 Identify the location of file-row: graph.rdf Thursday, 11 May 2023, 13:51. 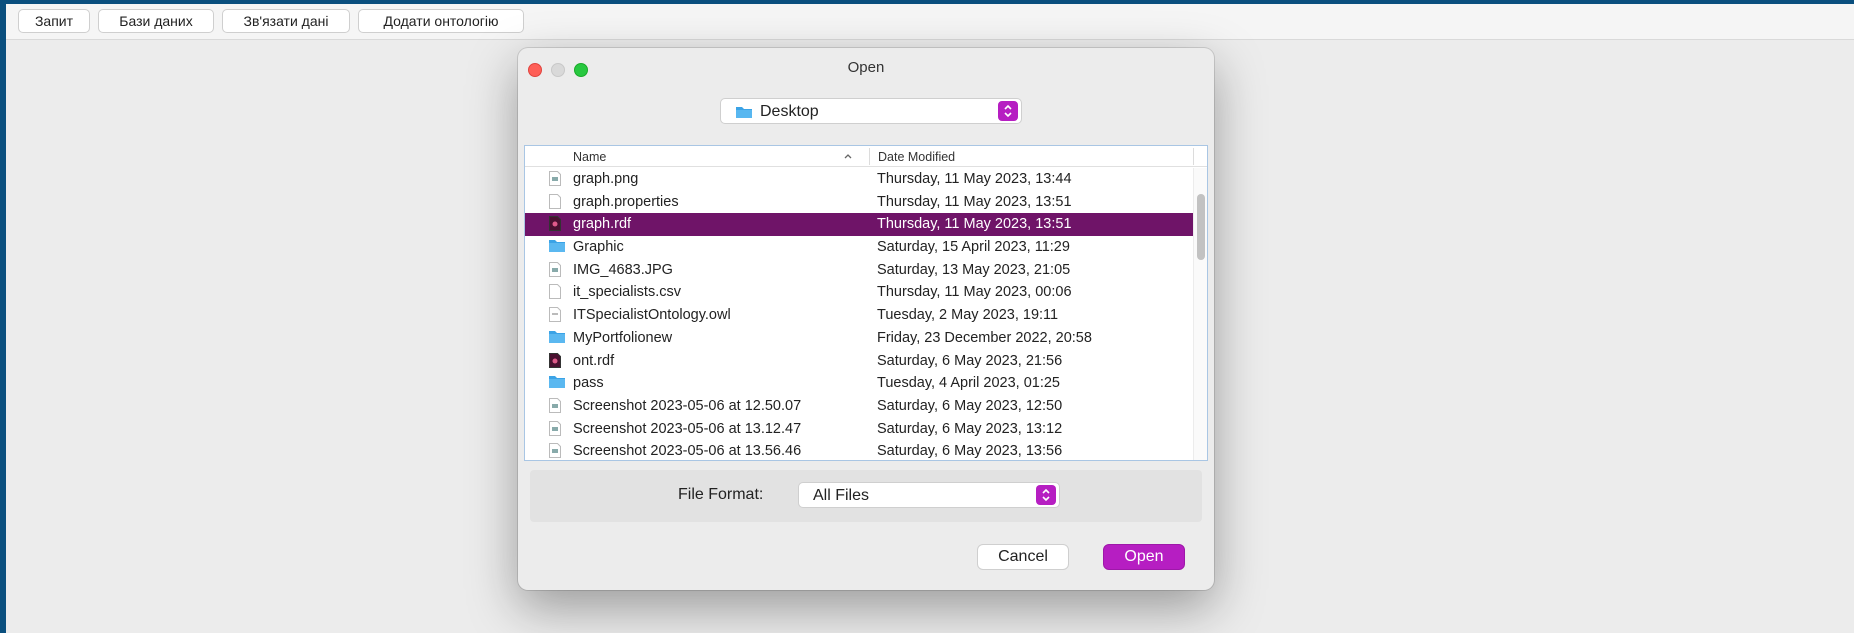
(859, 225).